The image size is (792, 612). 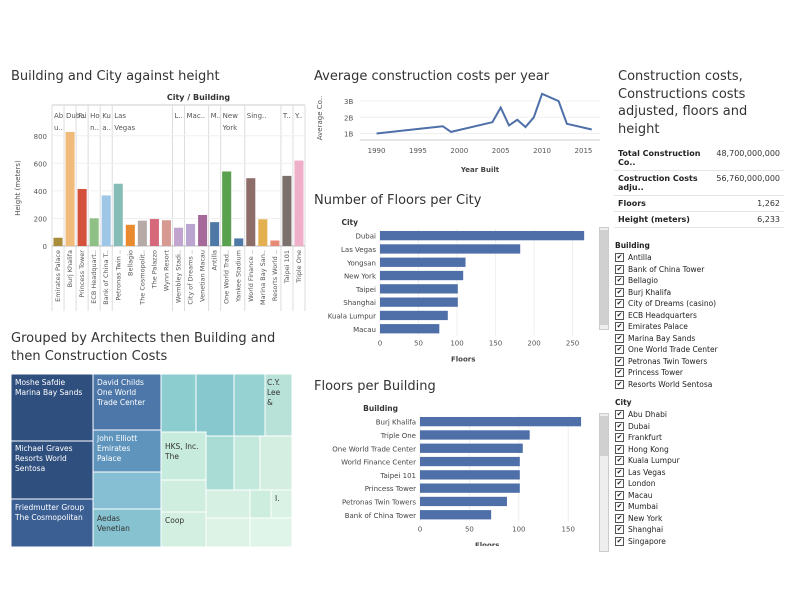 What do you see at coordinates (584, 151) in the screenshot?
I see `cost-x-tick: 2015` at bounding box center [584, 151].